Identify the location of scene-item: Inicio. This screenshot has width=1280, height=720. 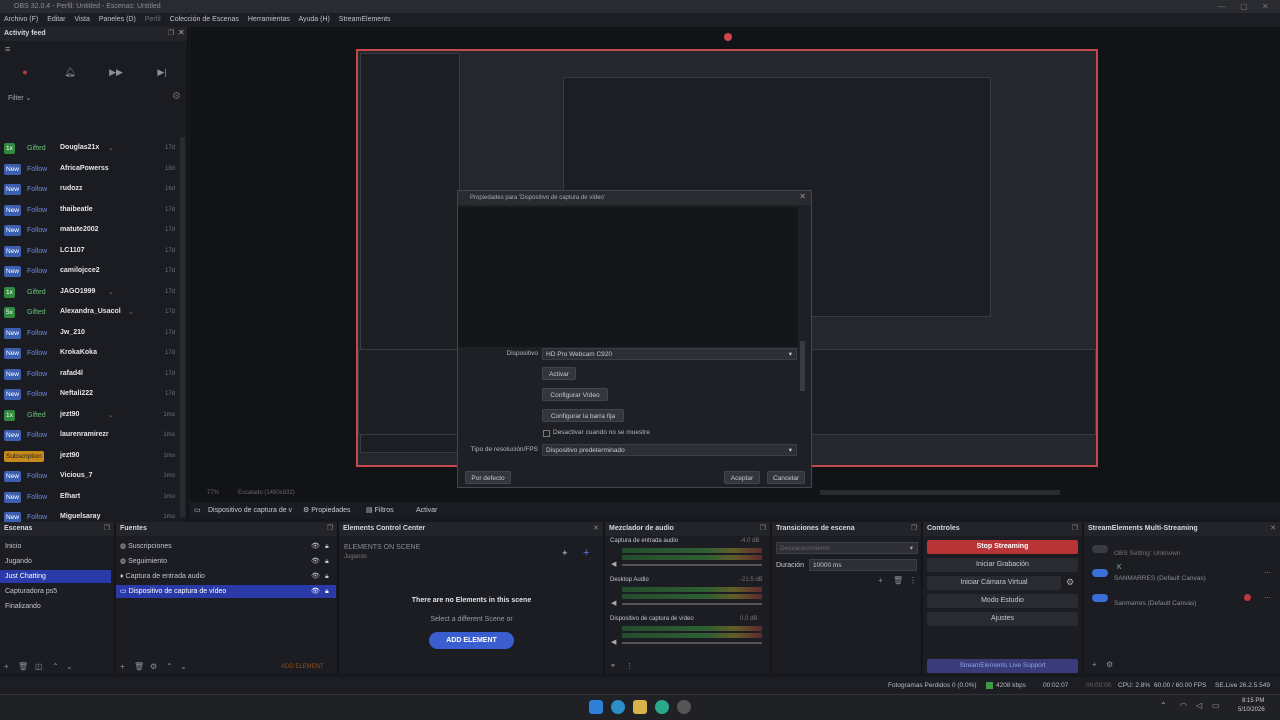
(55, 546).